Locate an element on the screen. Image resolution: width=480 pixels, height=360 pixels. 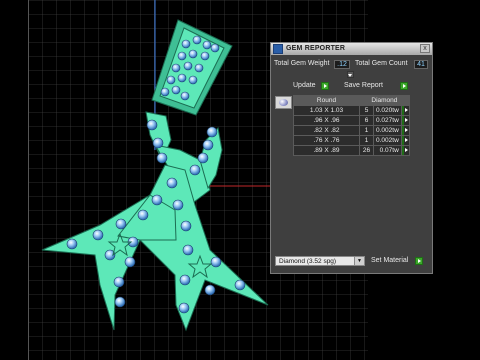
gem-size: .76 X .76 is located at coordinates (326, 140).